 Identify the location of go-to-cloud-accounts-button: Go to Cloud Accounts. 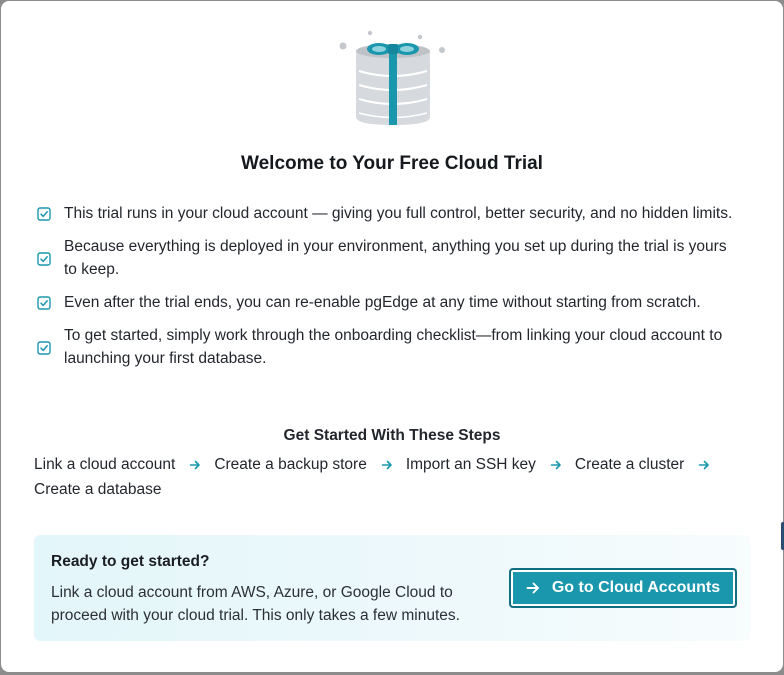
(623, 588).